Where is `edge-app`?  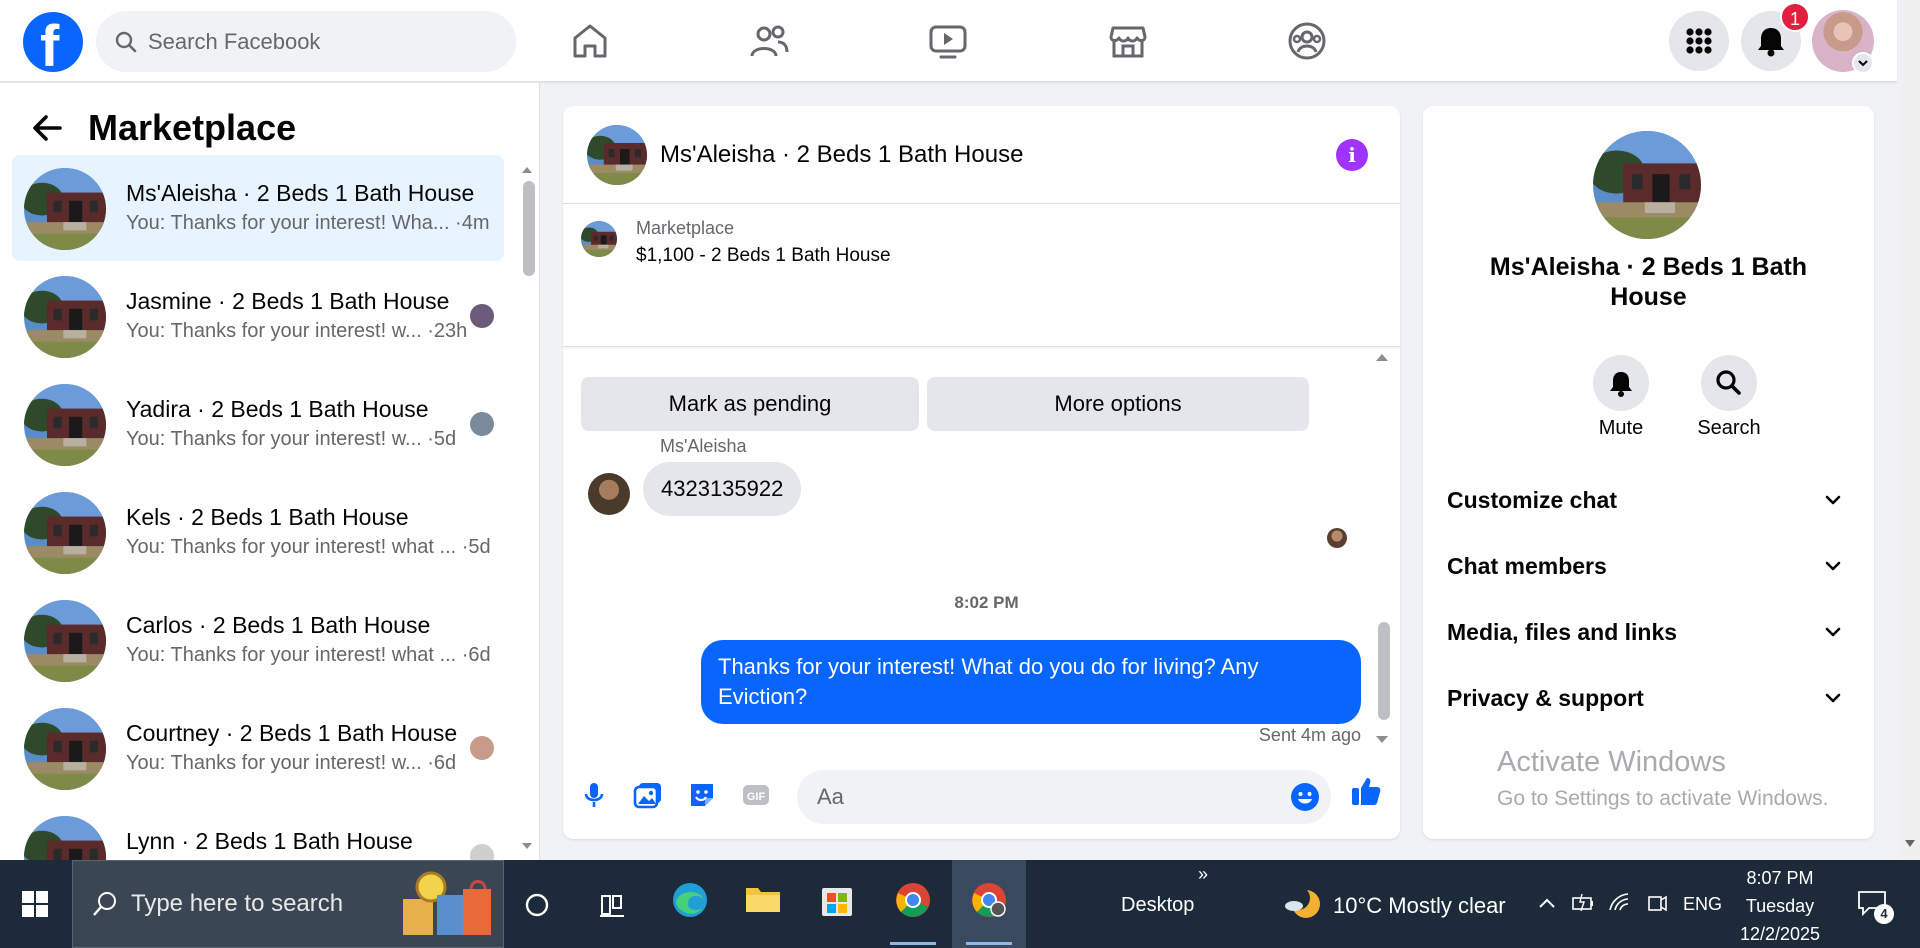
edge-app is located at coordinates (689, 904).